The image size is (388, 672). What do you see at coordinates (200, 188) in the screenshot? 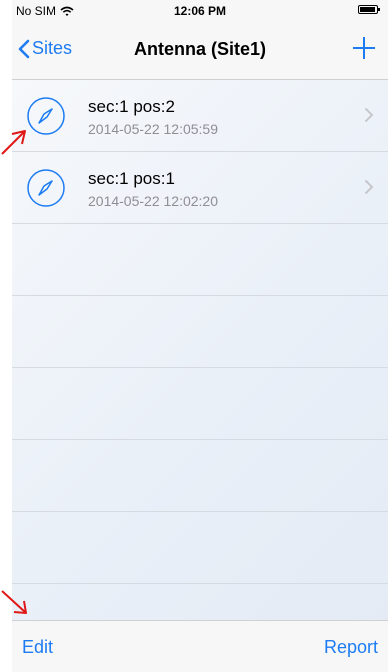
I see `list-item: sec:1 pos:1 2014-05-22 12:02:20` at bounding box center [200, 188].